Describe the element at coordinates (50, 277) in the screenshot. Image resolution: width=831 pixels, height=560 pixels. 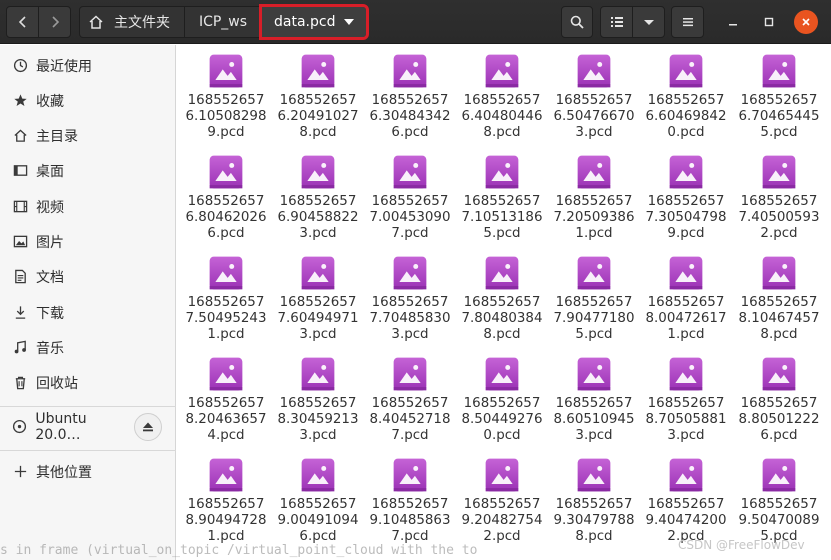
I see `sidebar-item-label: 文档` at that location.